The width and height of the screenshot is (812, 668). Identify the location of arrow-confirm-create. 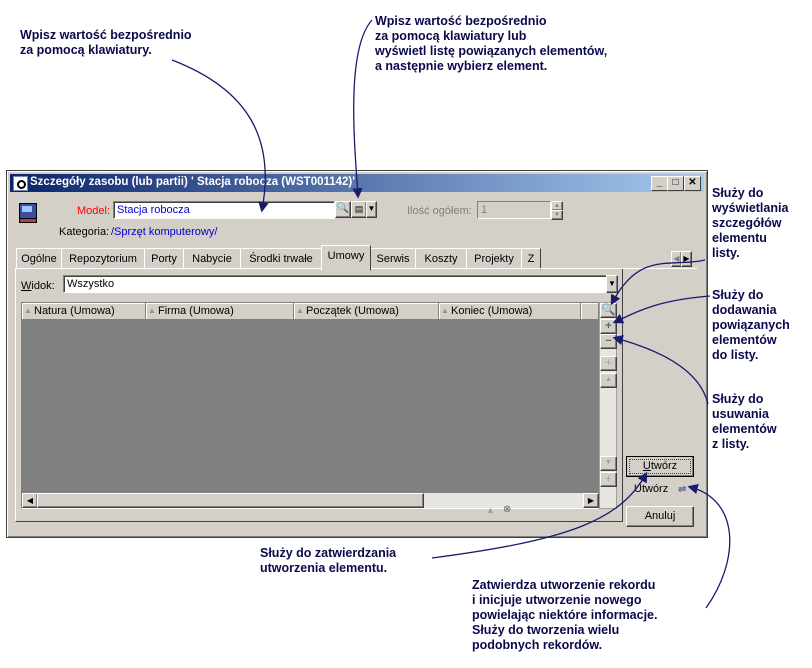
(539, 515).